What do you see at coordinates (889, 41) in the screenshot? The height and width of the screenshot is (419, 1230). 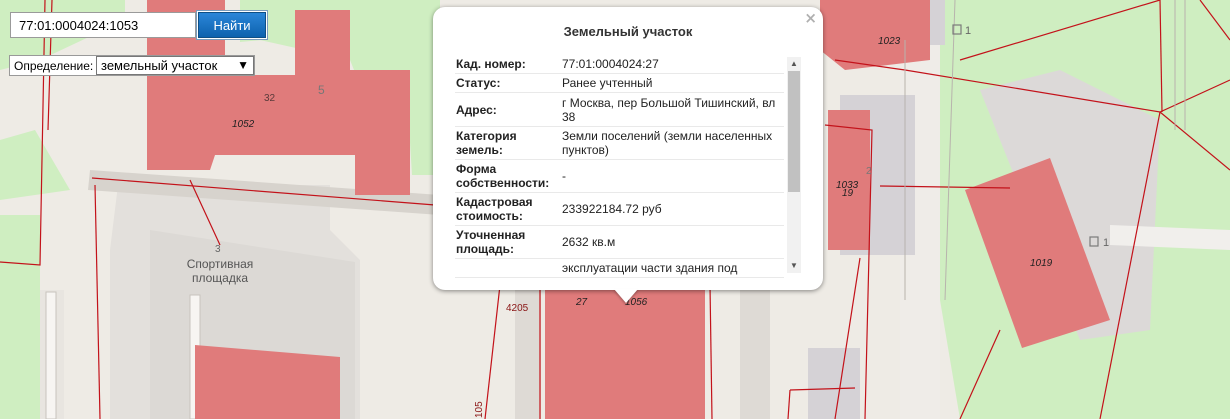 I see `building-number-label: 1023` at bounding box center [889, 41].